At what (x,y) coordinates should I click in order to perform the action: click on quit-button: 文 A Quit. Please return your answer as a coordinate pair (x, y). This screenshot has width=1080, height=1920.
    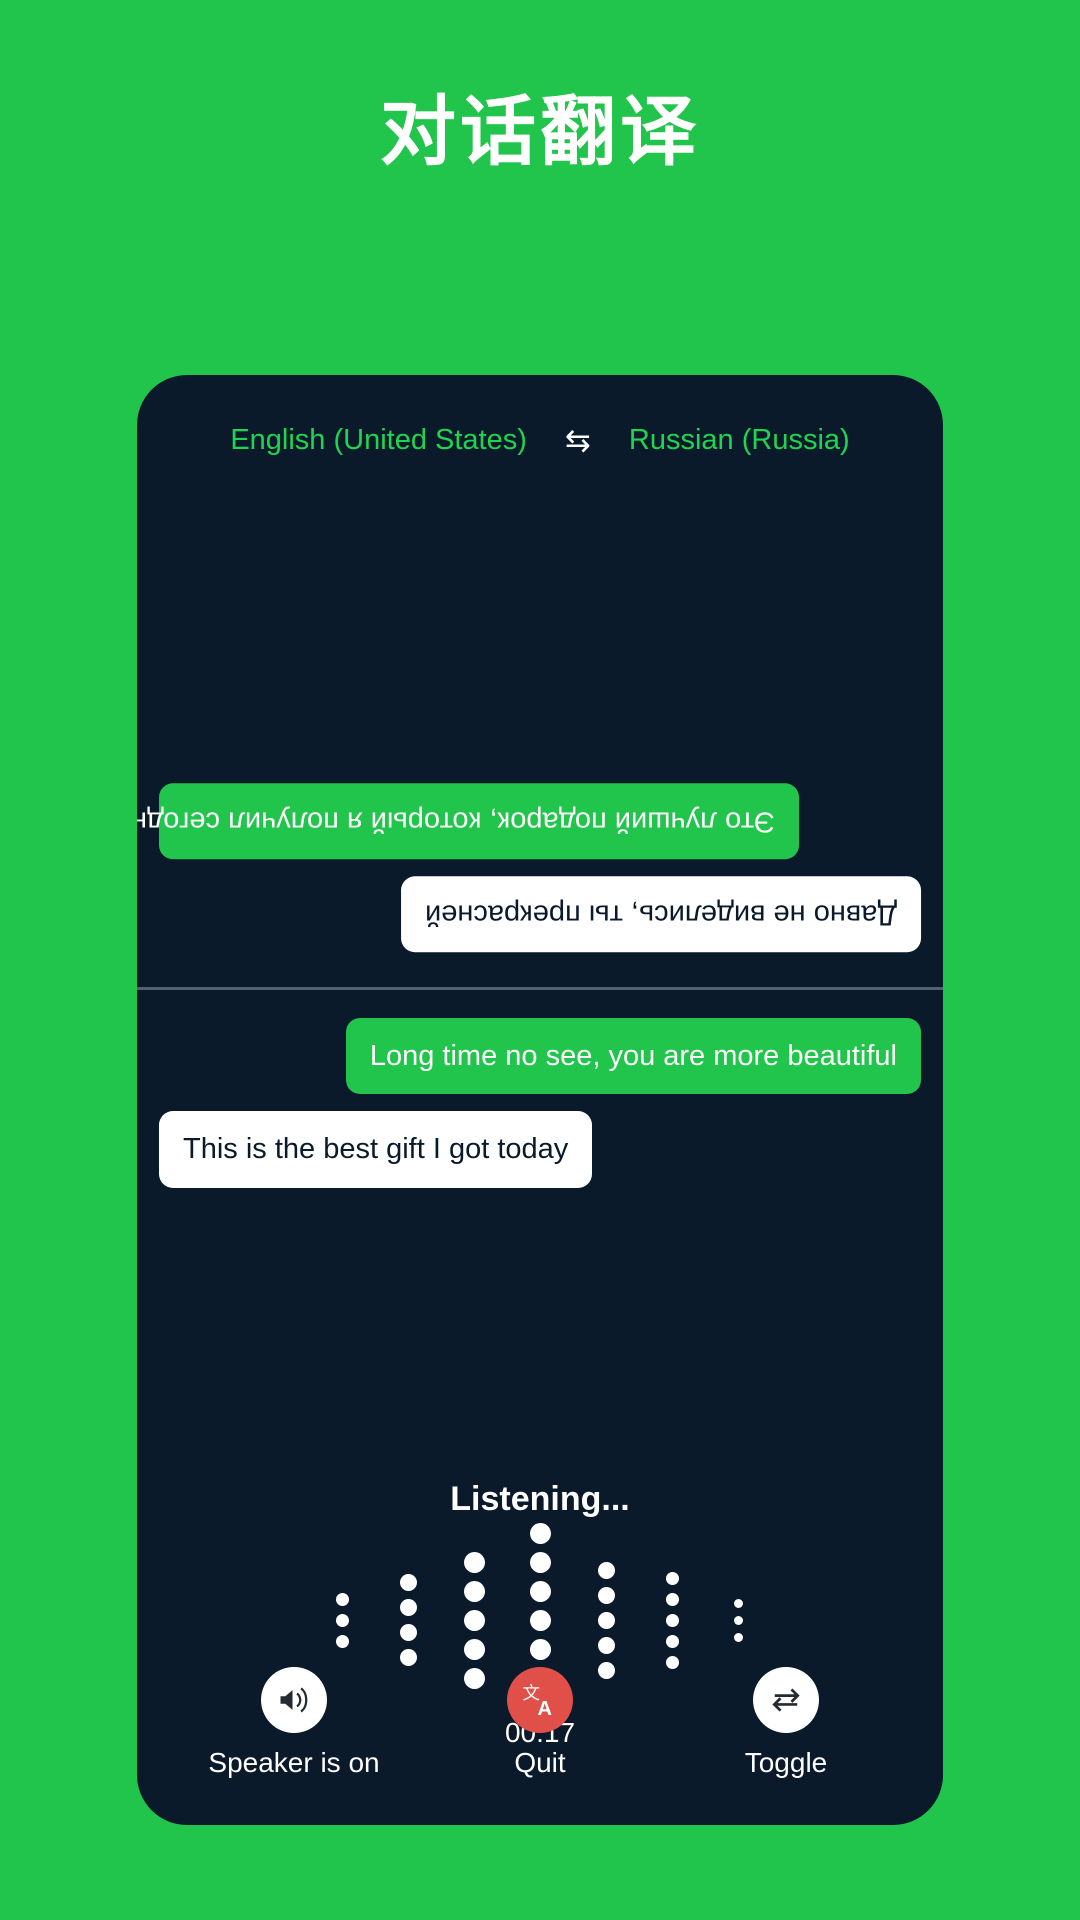
    Looking at the image, I should click on (540, 1723).